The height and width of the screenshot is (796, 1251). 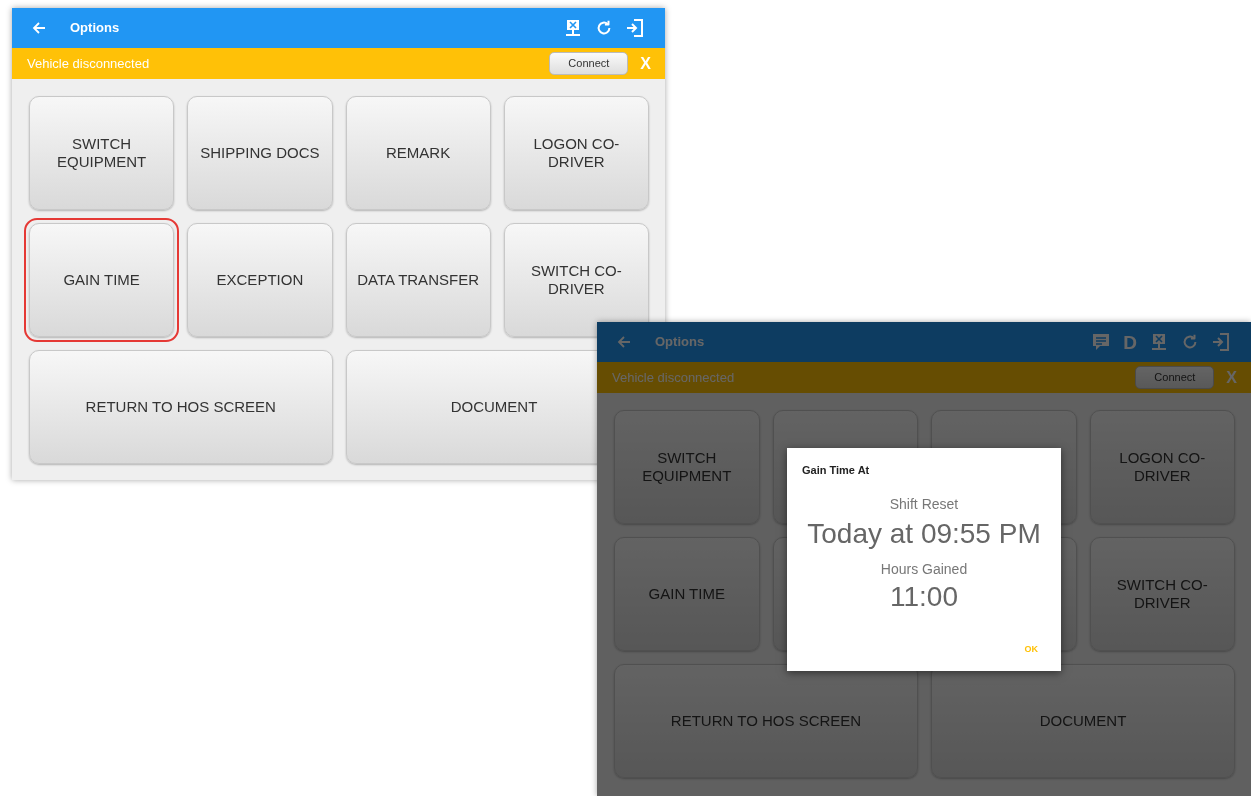 What do you see at coordinates (589, 63) in the screenshot?
I see `connect-button: Connect` at bounding box center [589, 63].